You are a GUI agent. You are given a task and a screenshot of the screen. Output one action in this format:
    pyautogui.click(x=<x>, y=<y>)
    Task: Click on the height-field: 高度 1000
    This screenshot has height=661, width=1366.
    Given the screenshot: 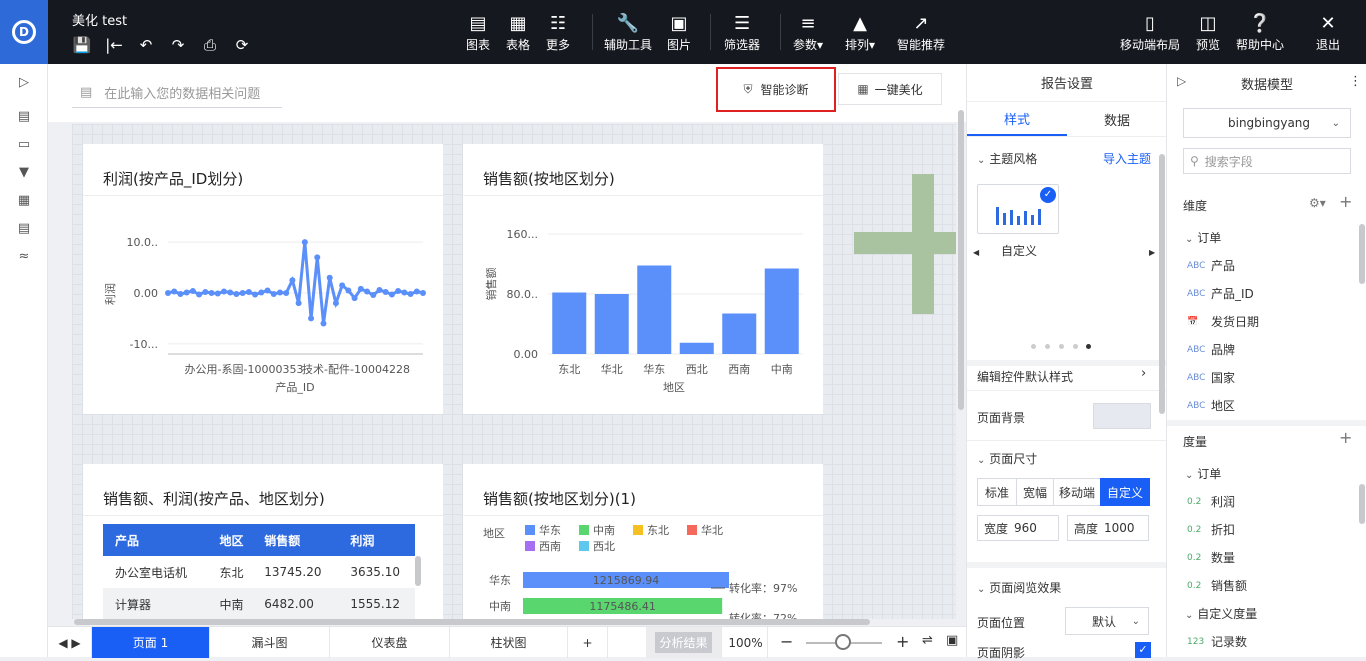 What is the action you would take?
    pyautogui.click(x=1108, y=528)
    